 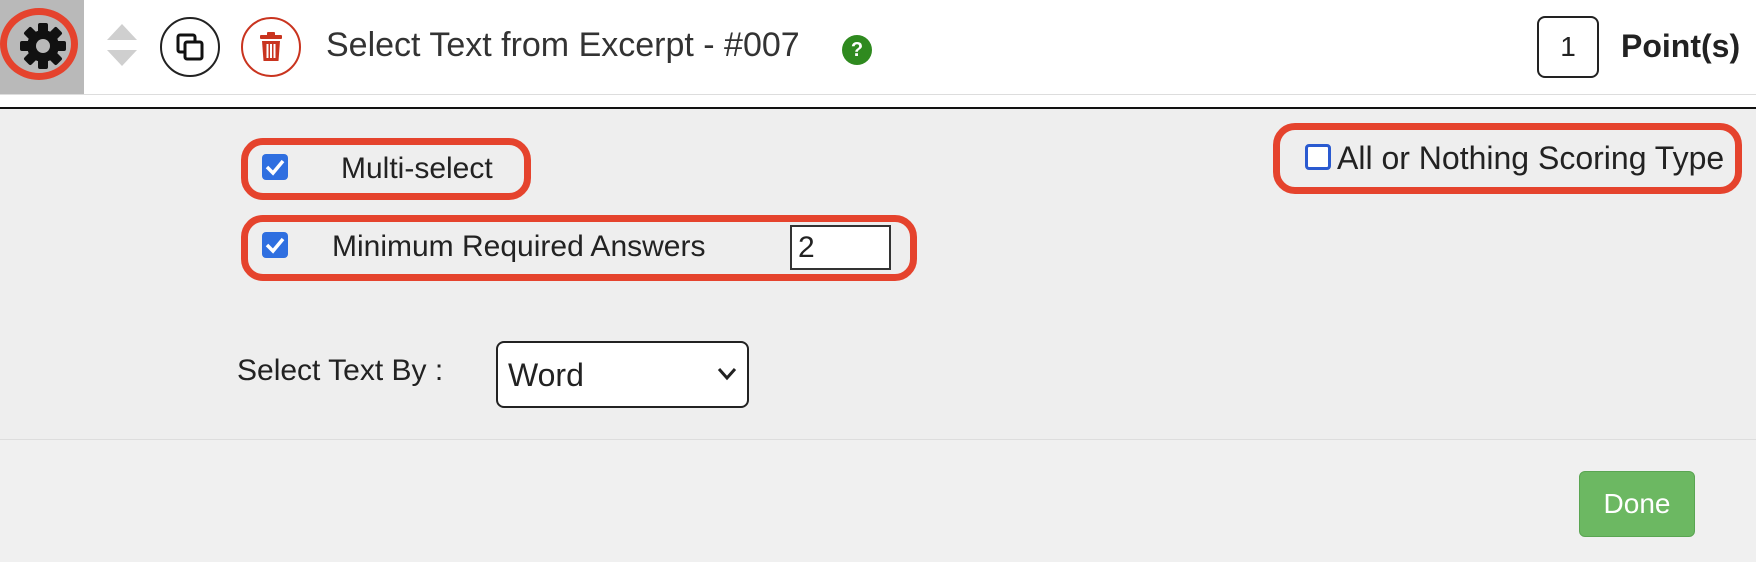 I want to click on min-required-label: Minimum Required Answers, so click(x=519, y=246).